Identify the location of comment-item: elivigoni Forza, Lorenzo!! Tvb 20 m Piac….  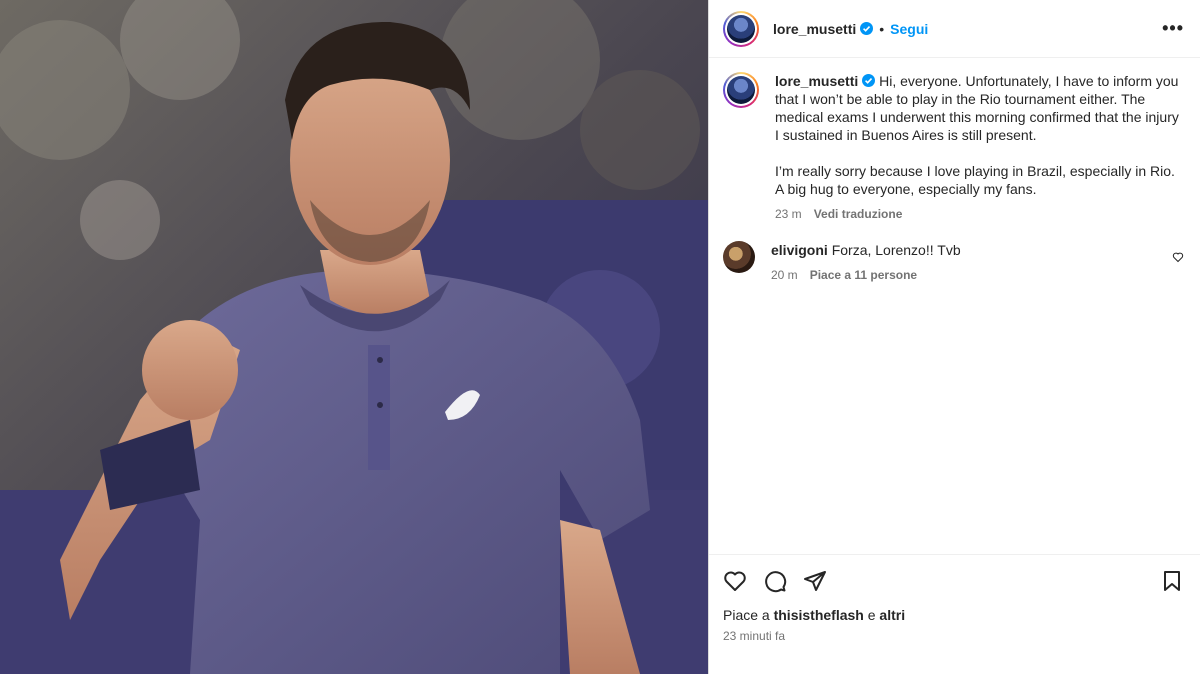
(953, 261).